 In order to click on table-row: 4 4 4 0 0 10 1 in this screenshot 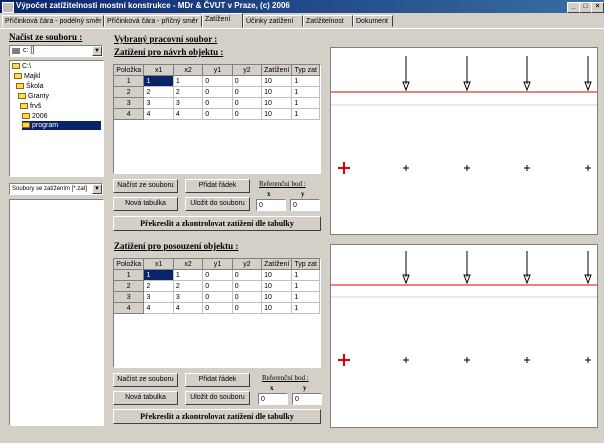, I will do `click(217, 308)`.